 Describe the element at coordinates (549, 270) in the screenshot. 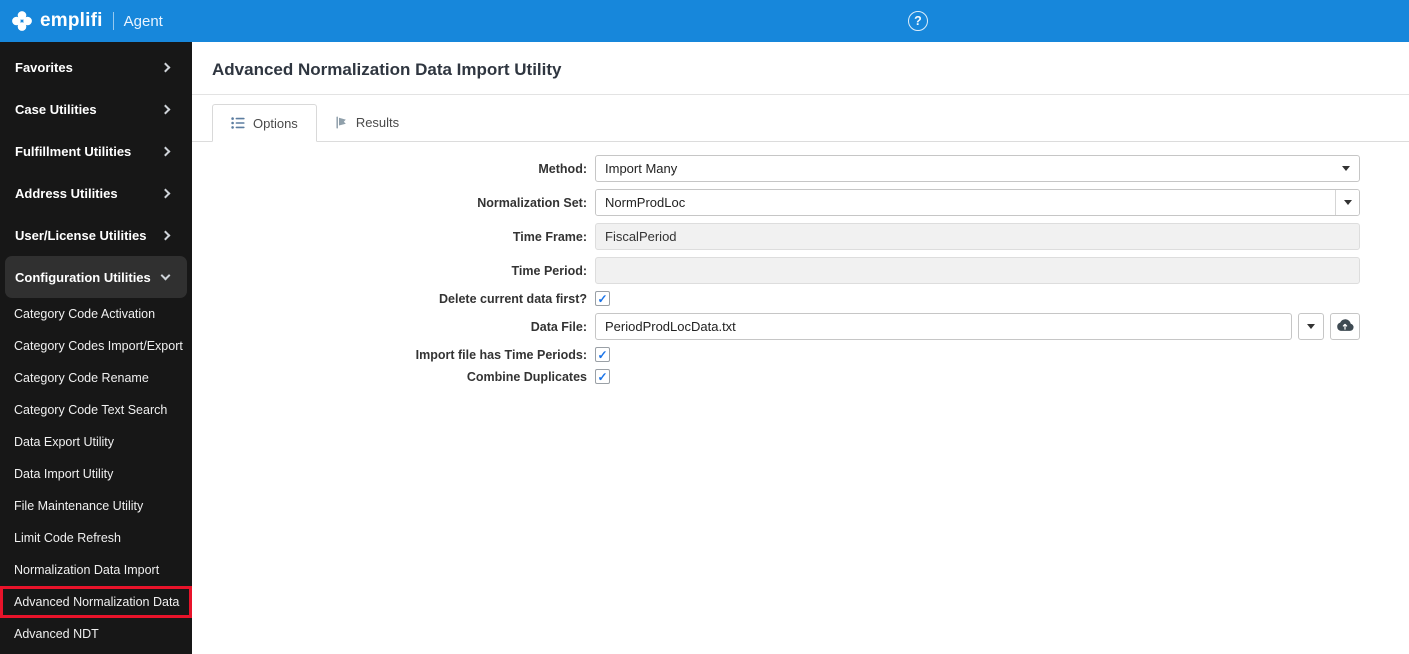

I see `time-period-label: Time Period:` at that location.